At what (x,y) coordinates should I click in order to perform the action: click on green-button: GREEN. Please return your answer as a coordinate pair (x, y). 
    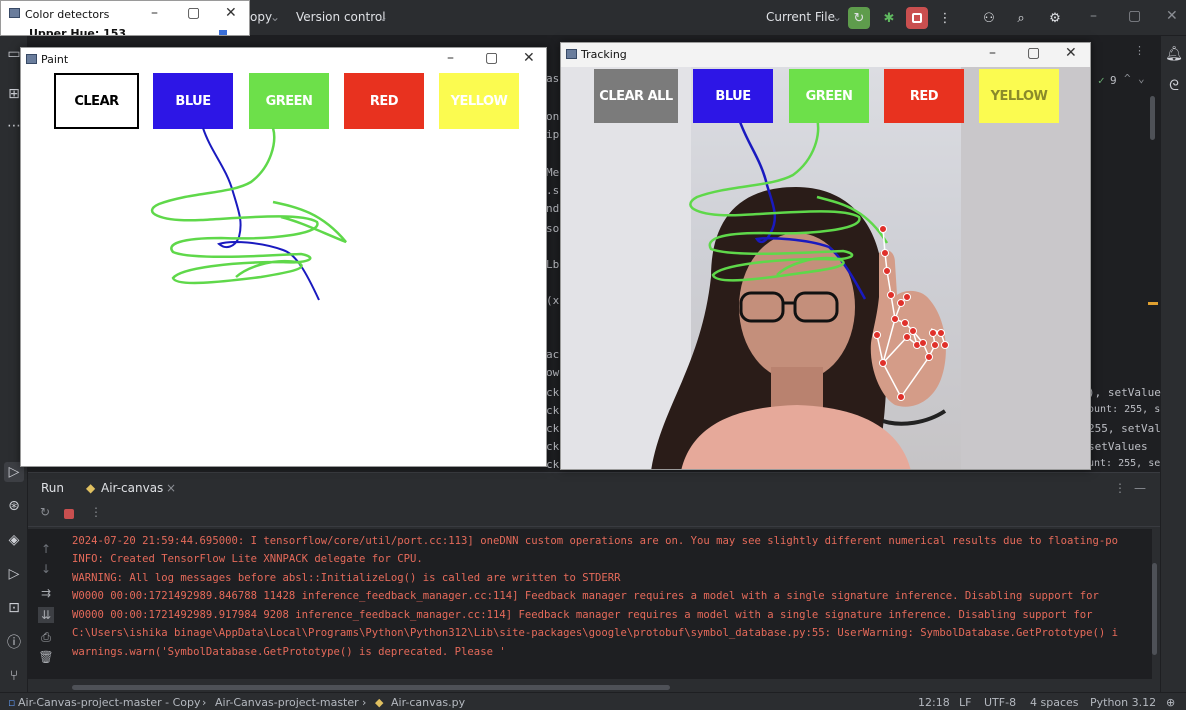
    Looking at the image, I should click on (829, 96).